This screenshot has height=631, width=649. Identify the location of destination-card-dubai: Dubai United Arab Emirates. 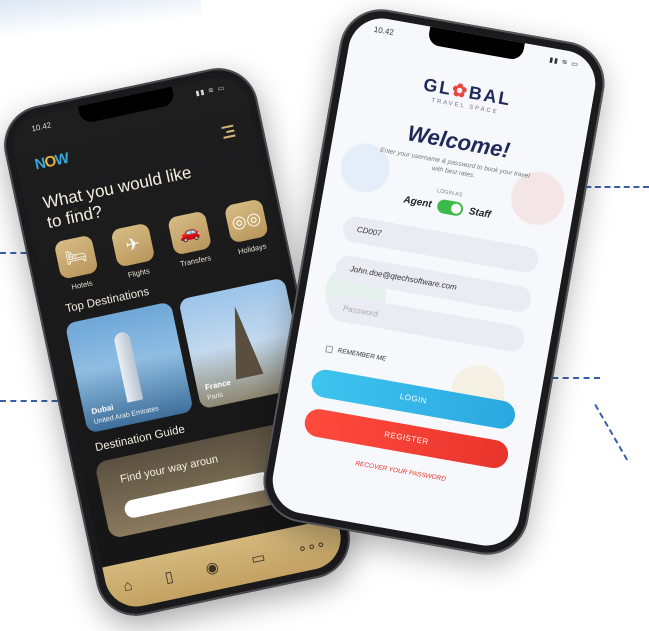
(129, 367).